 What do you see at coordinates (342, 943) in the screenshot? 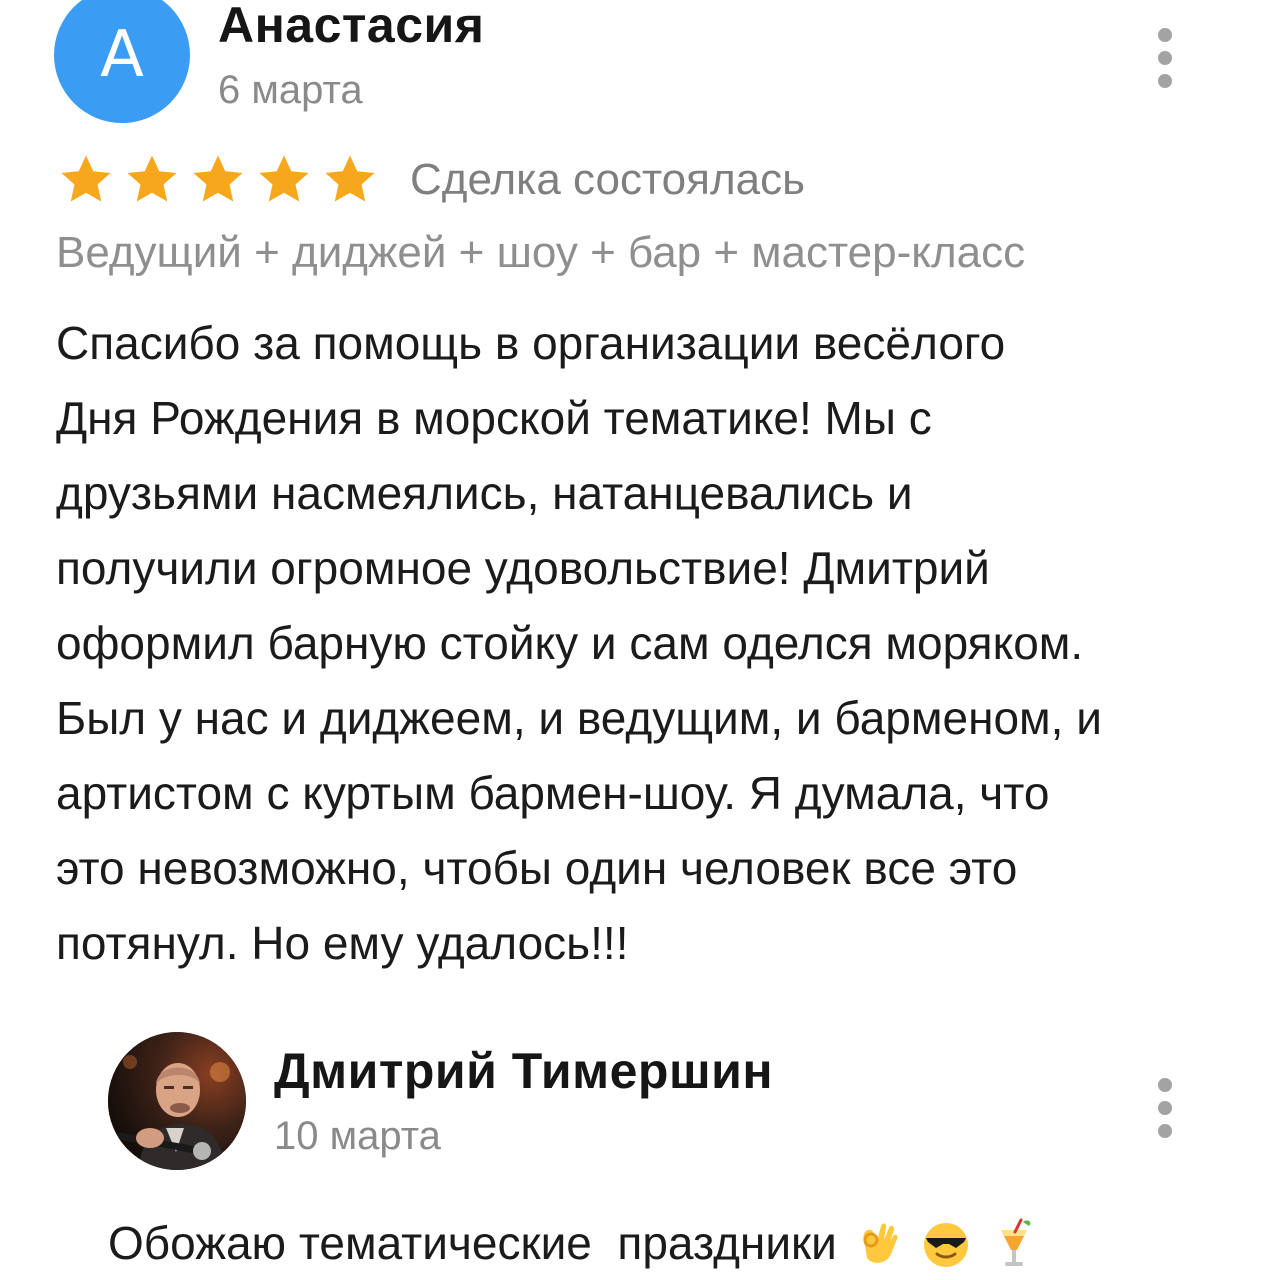
I see `review-text-line: потянул. Но ему удалось!!!` at bounding box center [342, 943].